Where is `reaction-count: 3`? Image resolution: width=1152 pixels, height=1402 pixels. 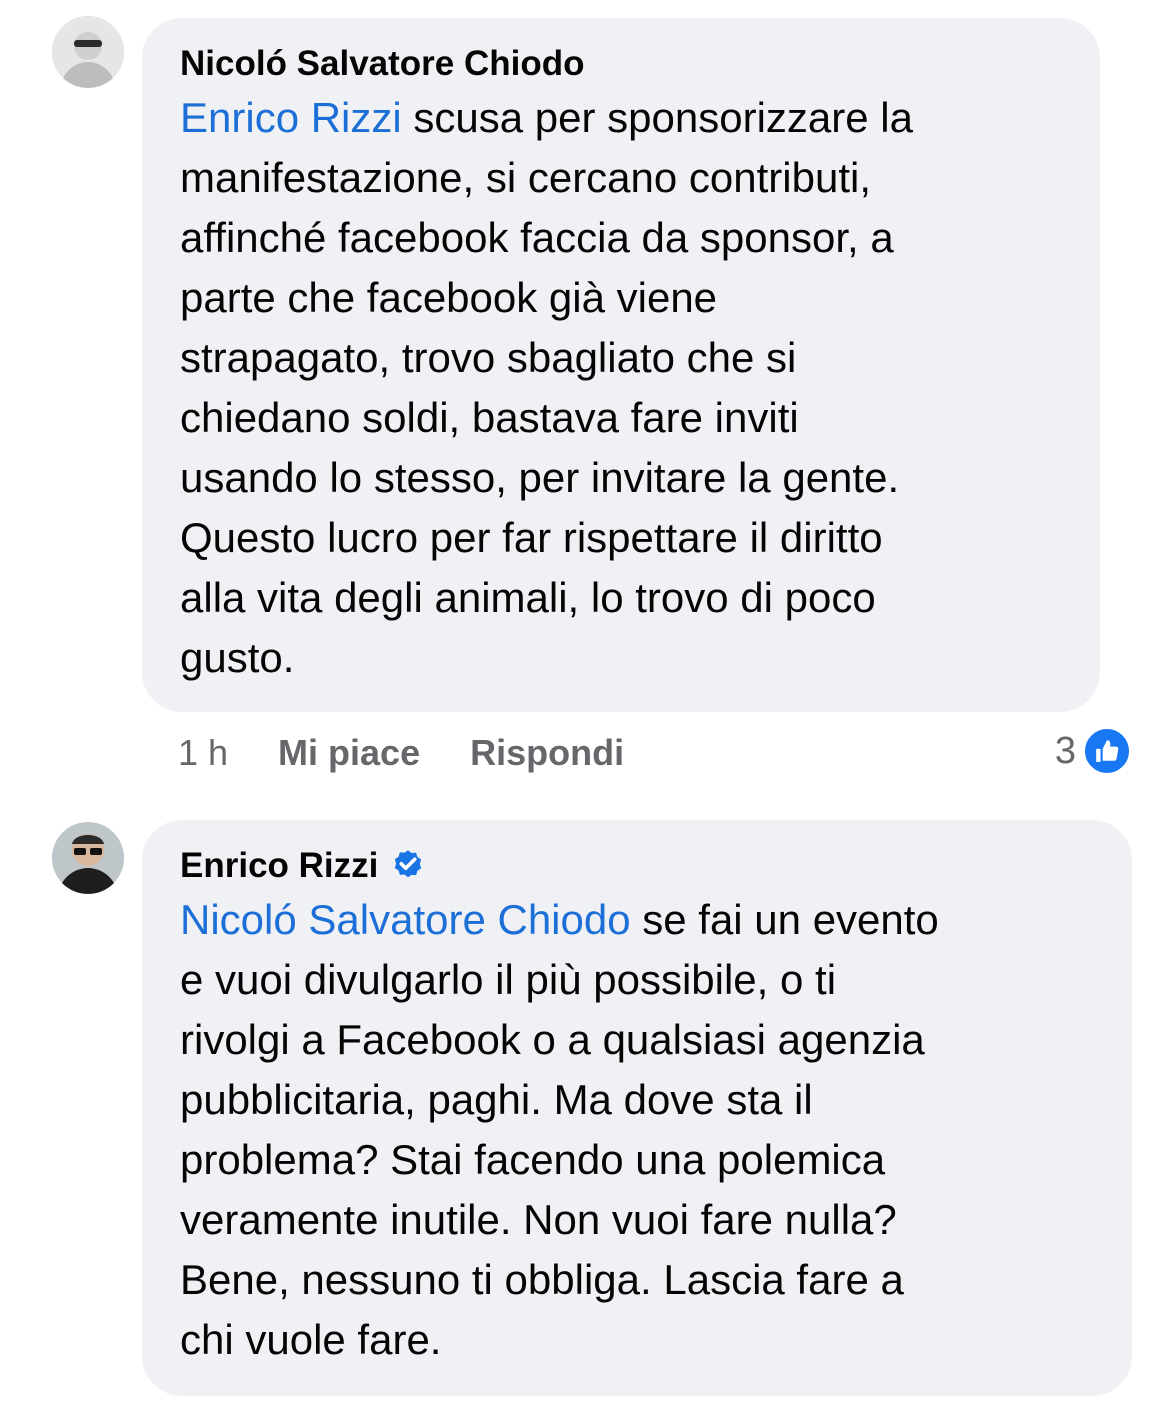
reaction-count: 3 is located at coordinates (1065, 750).